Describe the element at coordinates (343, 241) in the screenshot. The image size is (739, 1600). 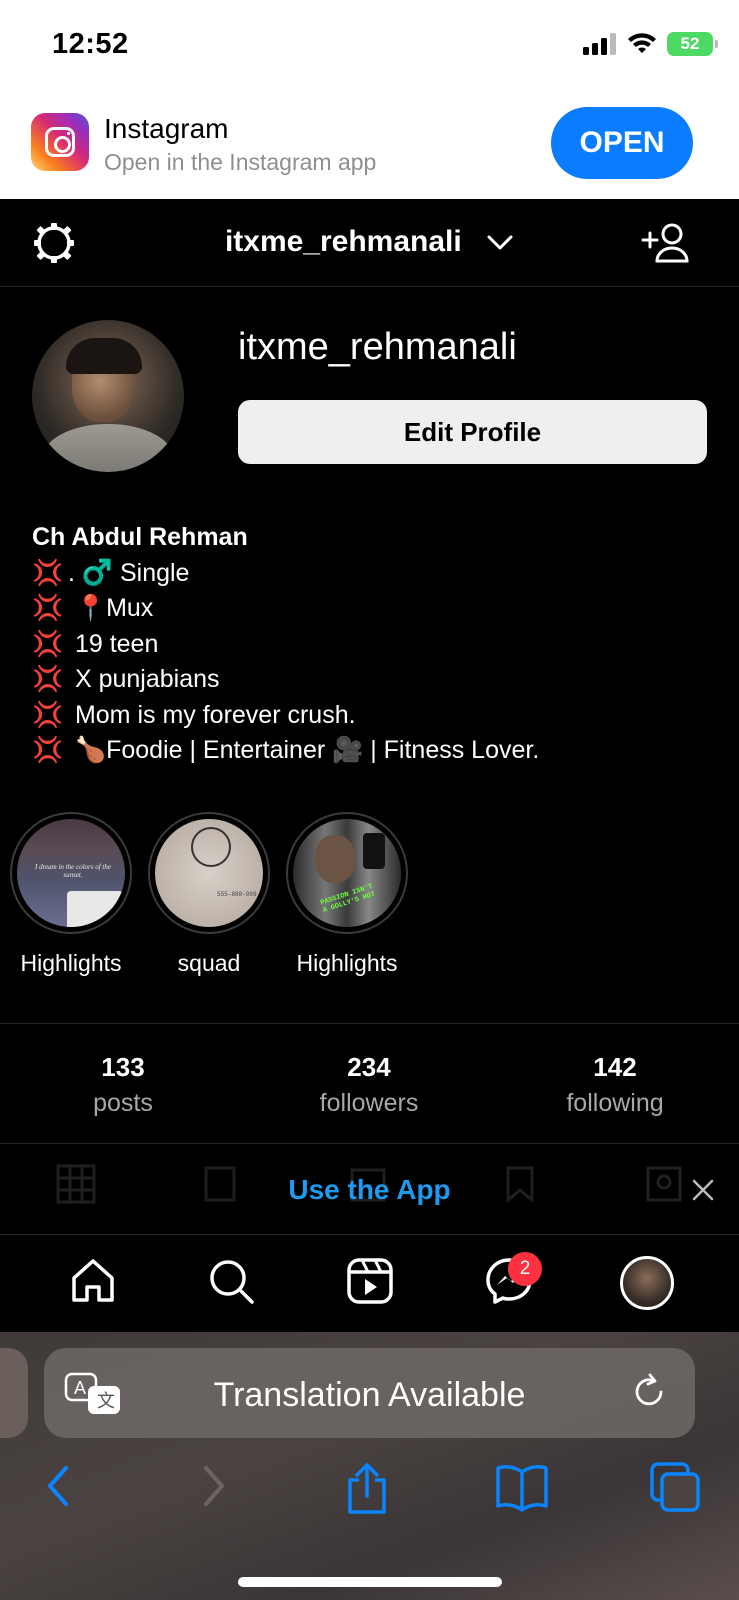
I see `nav-username: itxme_rehmanali` at that location.